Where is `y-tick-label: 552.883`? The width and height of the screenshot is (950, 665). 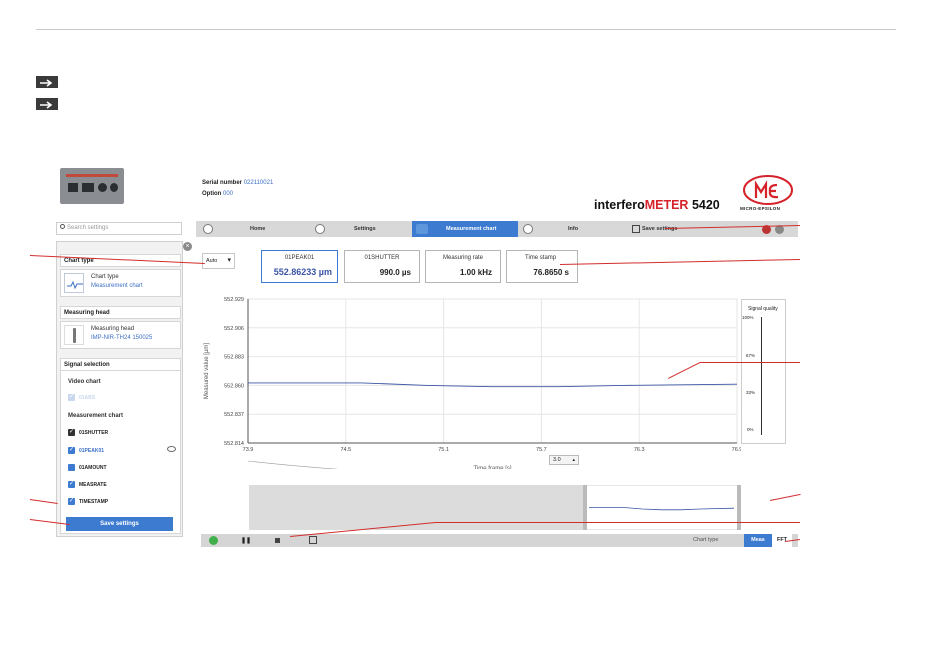
y-tick-label: 552.883 is located at coordinates (234, 358).